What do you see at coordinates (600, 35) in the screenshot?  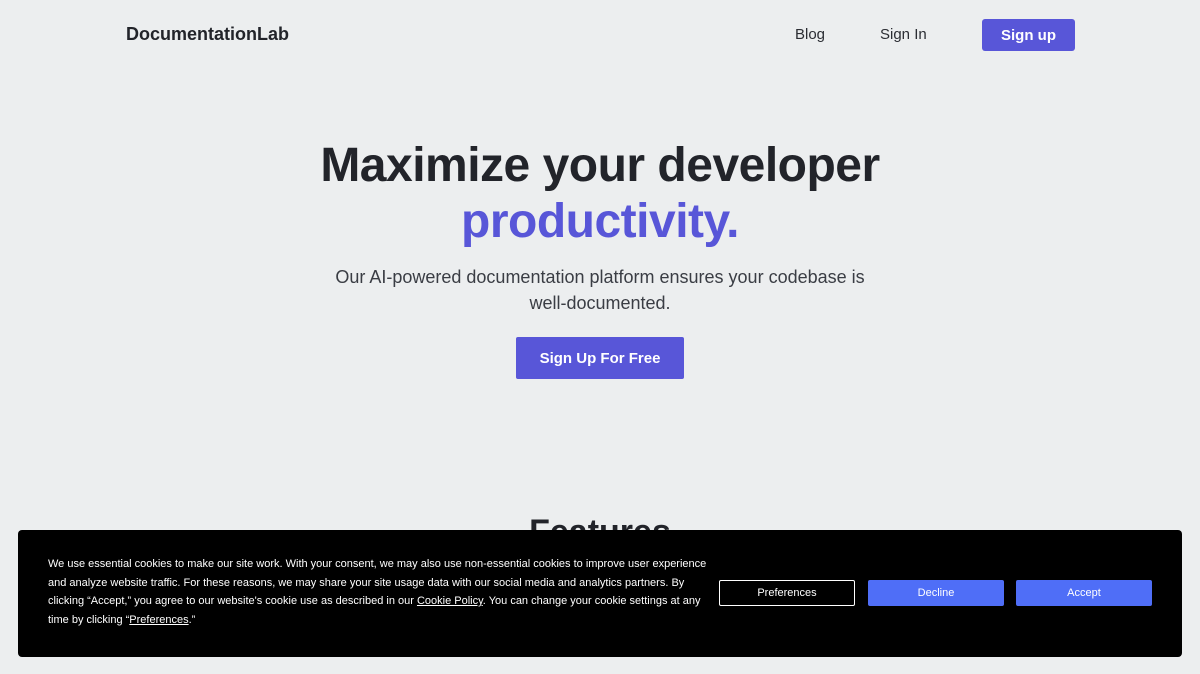 I see `top-navigation: DocumentationLab Blog Sign In Sign up` at bounding box center [600, 35].